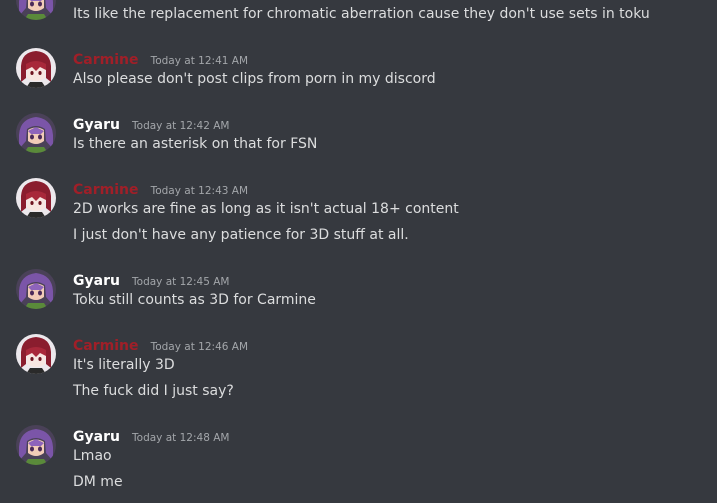 This screenshot has width=717, height=503. Describe the element at coordinates (199, 347) in the screenshot. I see `timestamp: Today at 12:46 AM` at that location.